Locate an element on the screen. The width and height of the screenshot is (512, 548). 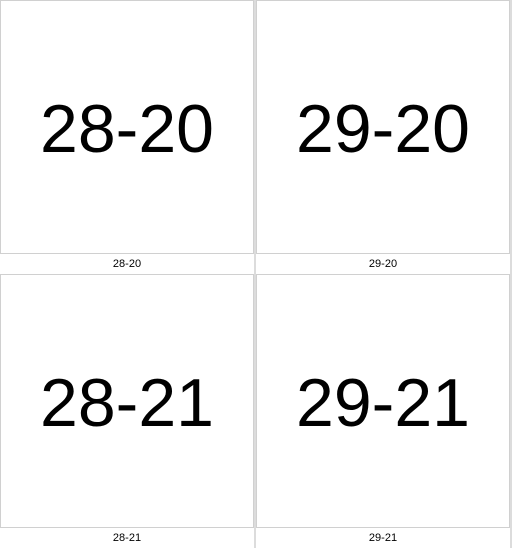
tile-label: 28-21 is located at coordinates (127, 403).